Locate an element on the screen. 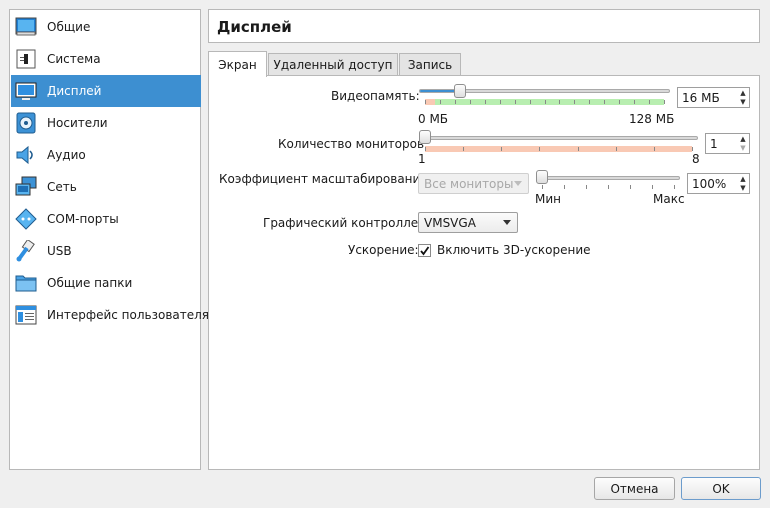 Image resolution: width=770 pixels, height=508 pixels. sidebar-item-display: Дисплей is located at coordinates (106, 91).